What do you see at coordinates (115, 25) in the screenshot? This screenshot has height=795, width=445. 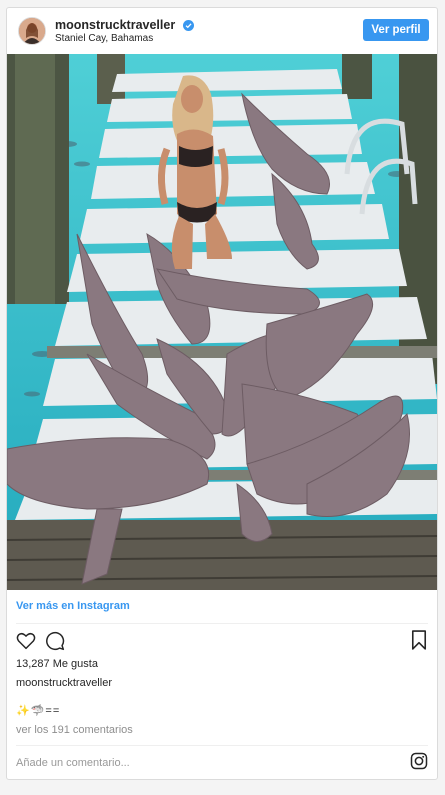 I see `username-text: moonstrucktraveller` at bounding box center [115, 25].